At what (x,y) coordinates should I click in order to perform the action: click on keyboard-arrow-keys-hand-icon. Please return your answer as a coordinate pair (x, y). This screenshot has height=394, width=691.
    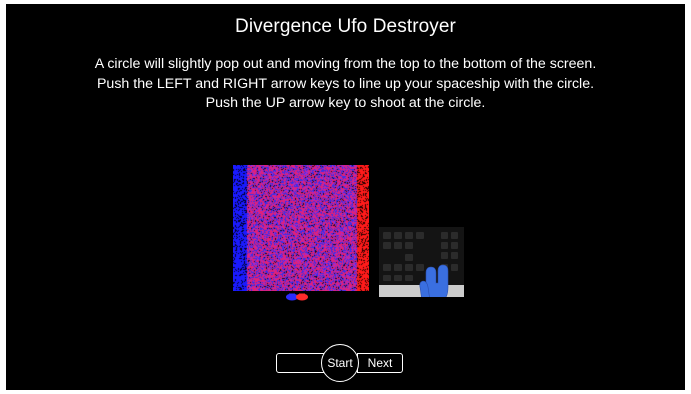
    Looking at the image, I should click on (421, 262).